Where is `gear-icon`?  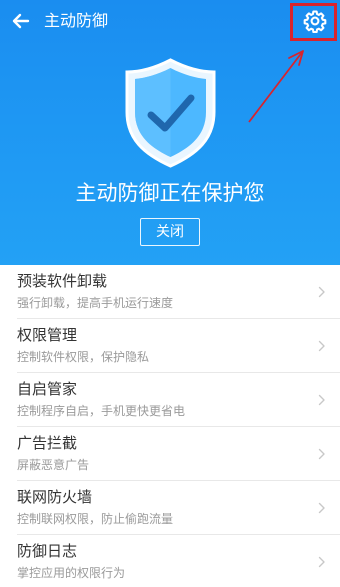
gear-icon is located at coordinates (315, 22).